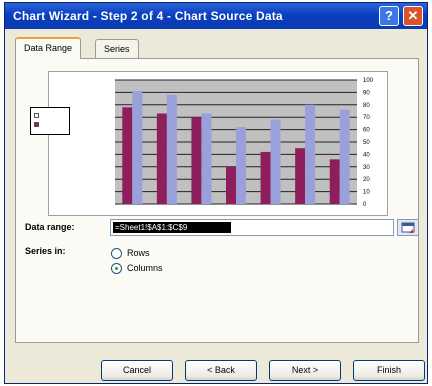  Describe the element at coordinates (145, 268) in the screenshot. I see `radio-columns-label: Columns` at that location.